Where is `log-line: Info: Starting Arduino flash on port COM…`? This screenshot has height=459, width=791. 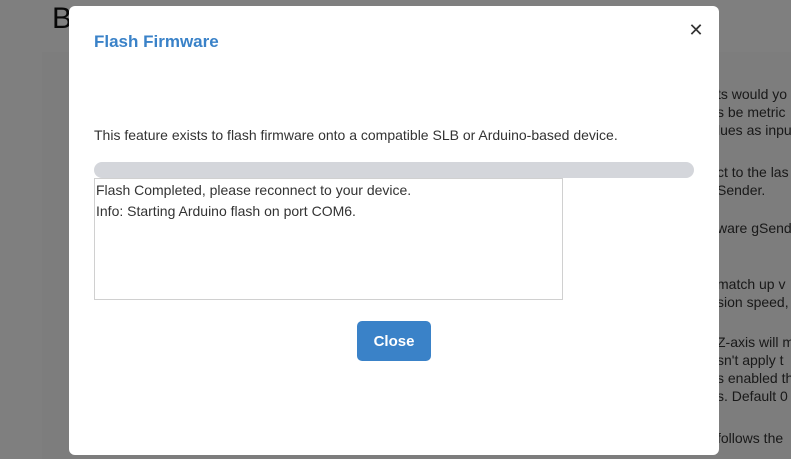
log-line: Info: Starting Arduino flash on port COM… is located at coordinates (226, 211).